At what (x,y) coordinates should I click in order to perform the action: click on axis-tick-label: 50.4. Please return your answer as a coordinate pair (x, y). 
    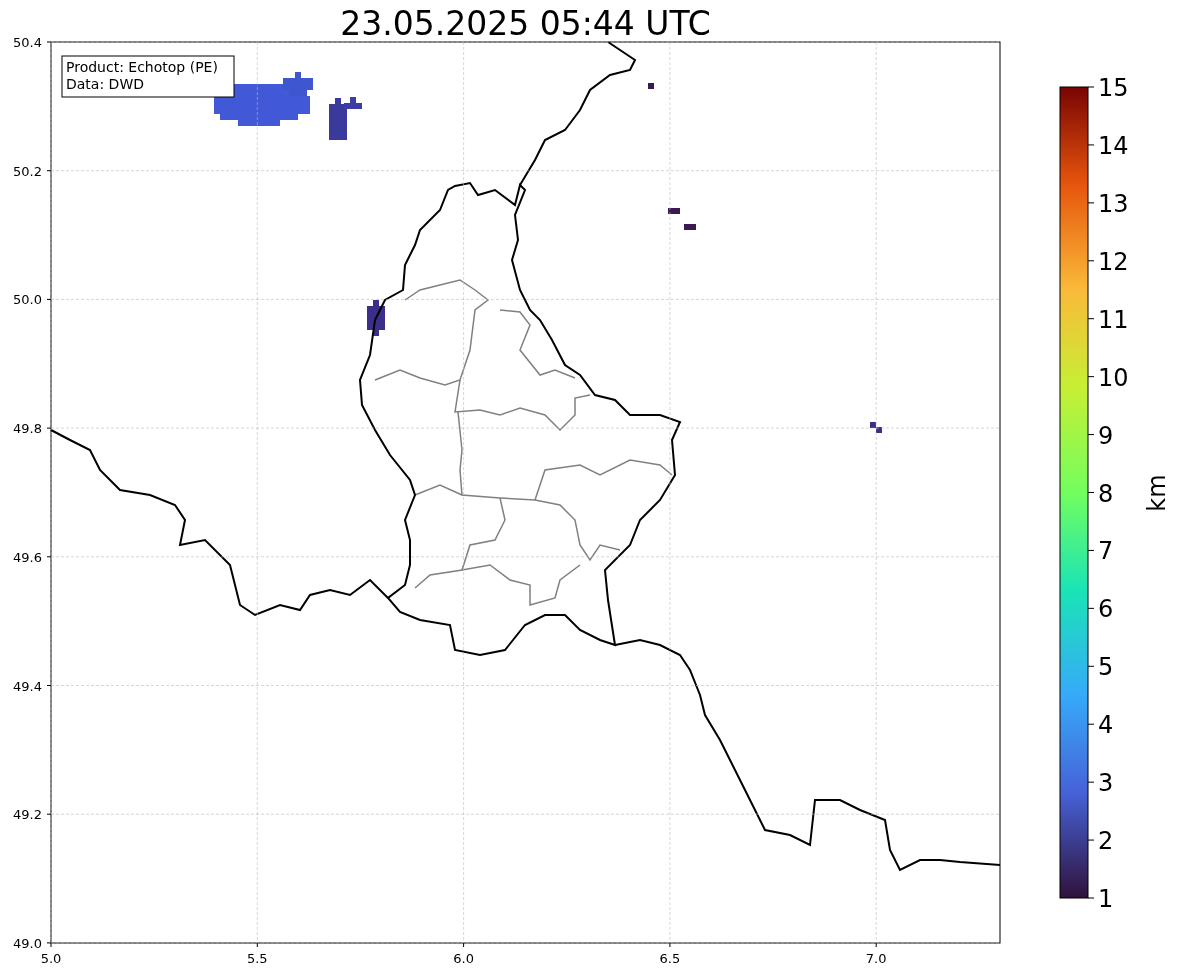
    Looking at the image, I should click on (27, 42).